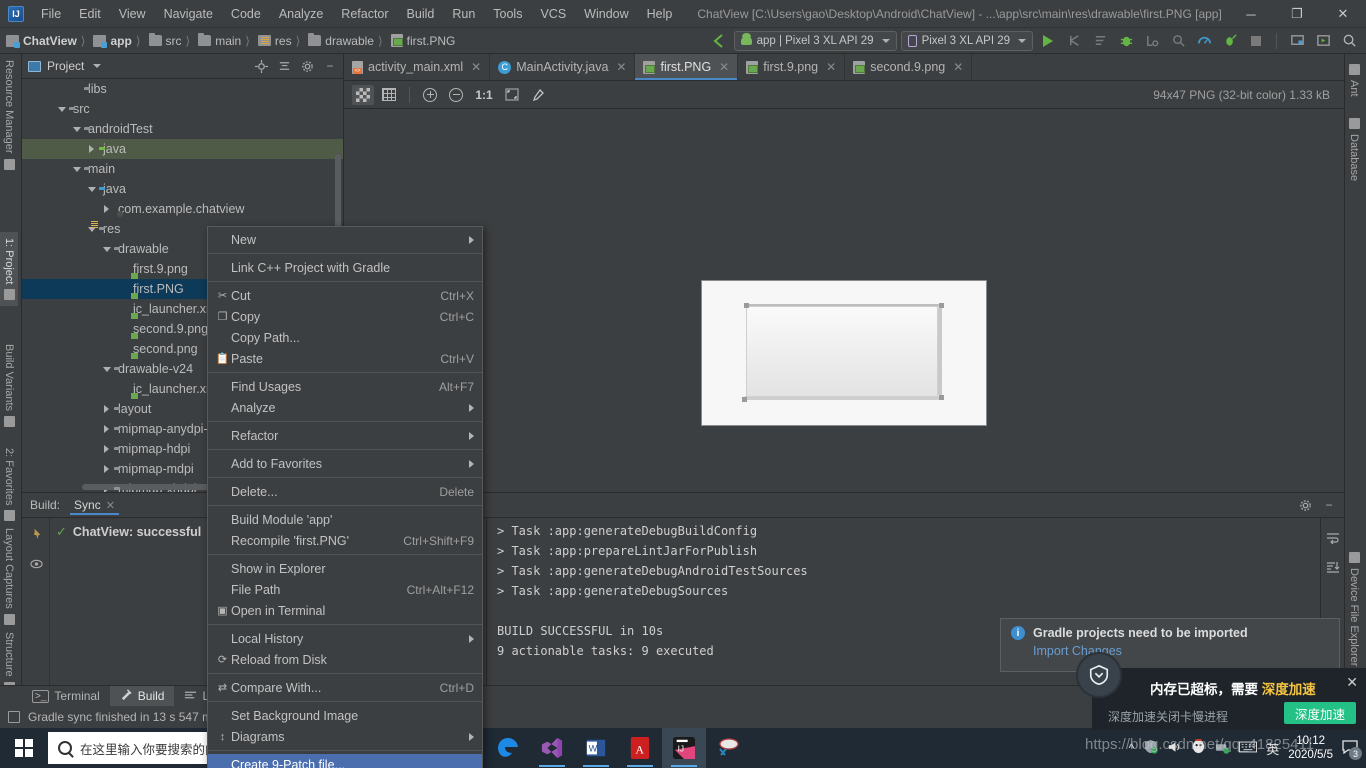 The image size is (1366, 768). Describe the element at coordinates (553, 14) in the screenshot. I see `menu-vcs: VCS` at that location.